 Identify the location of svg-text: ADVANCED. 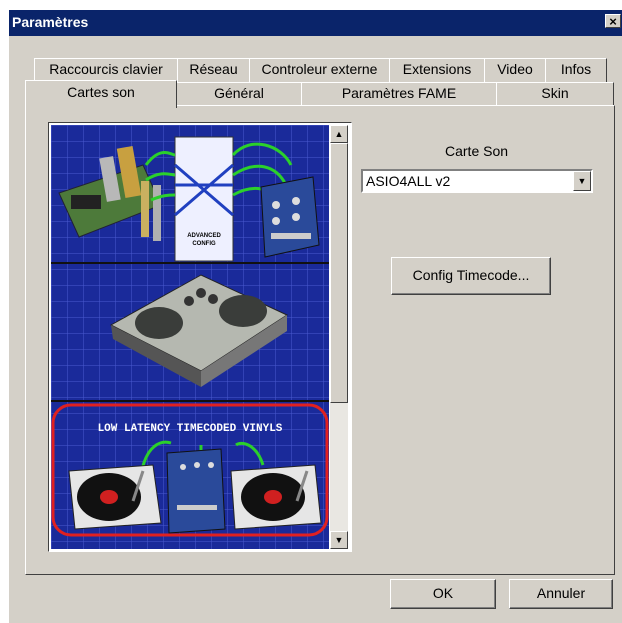
(204, 236).